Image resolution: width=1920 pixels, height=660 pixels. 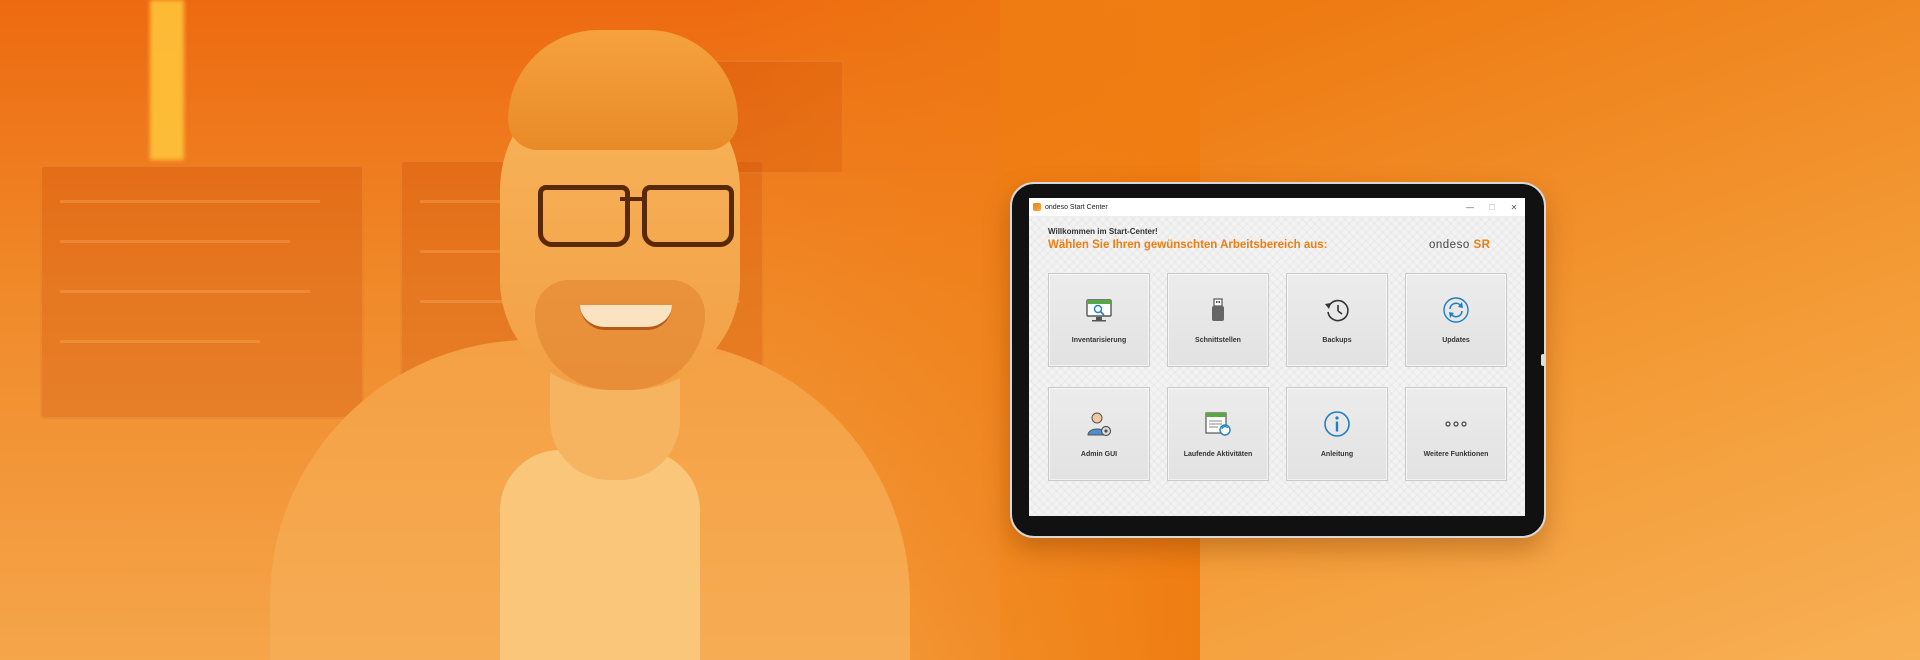 I want to click on tile-label: Anleitung, so click(x=1337, y=454).